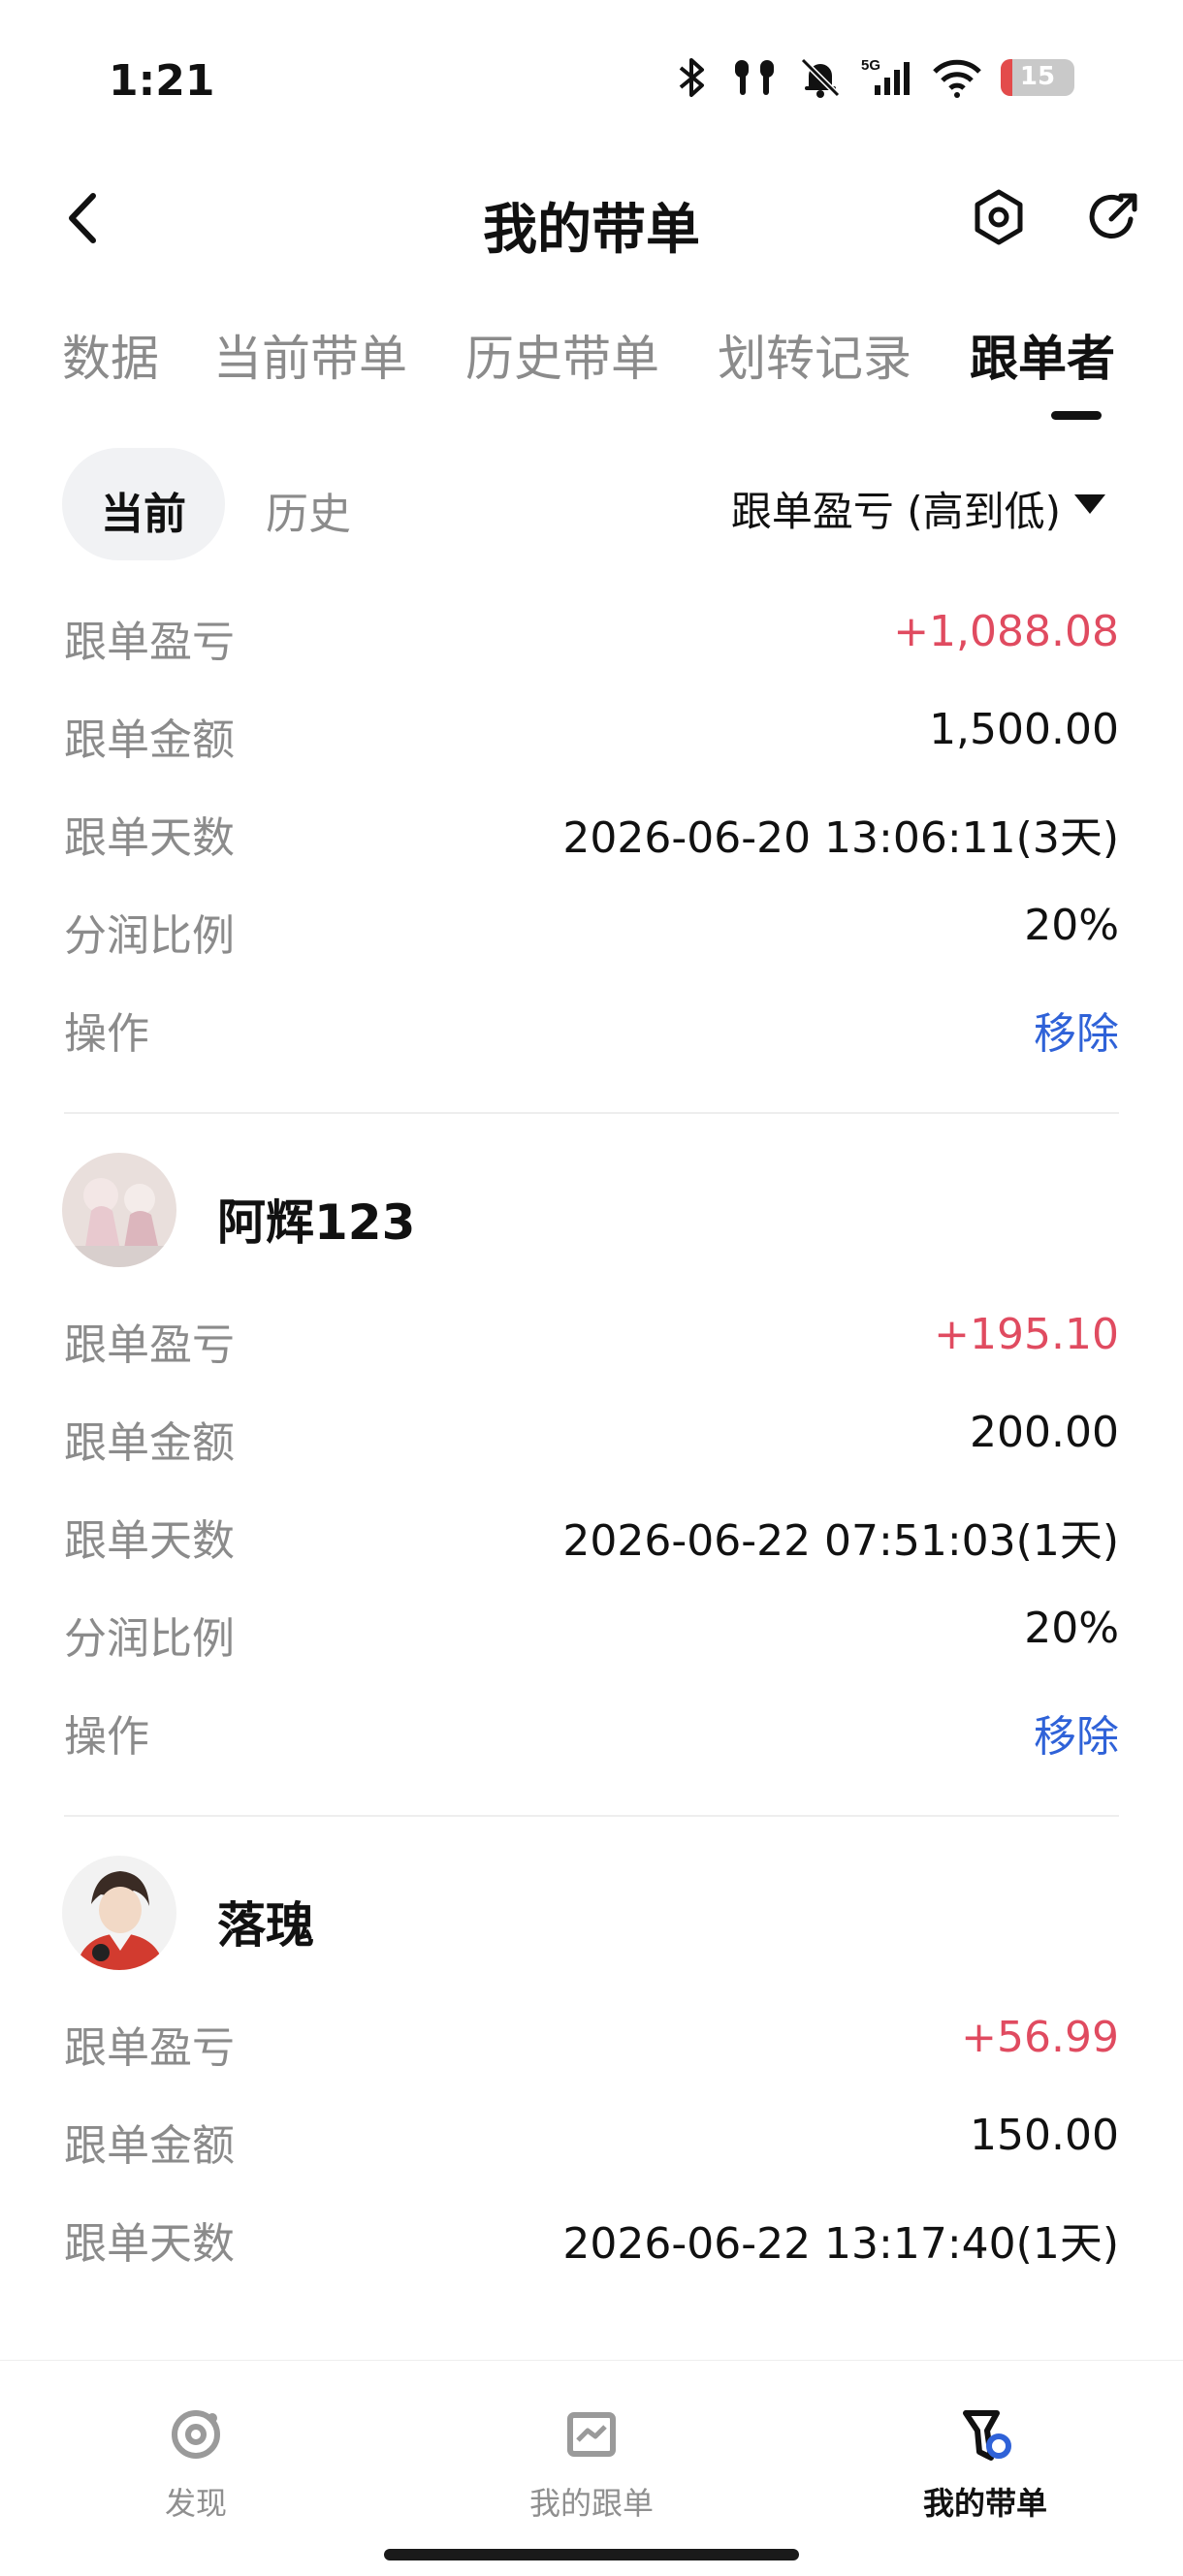  Describe the element at coordinates (1026, 1334) in the screenshot. I see `pnl-value: +195.10` at that location.